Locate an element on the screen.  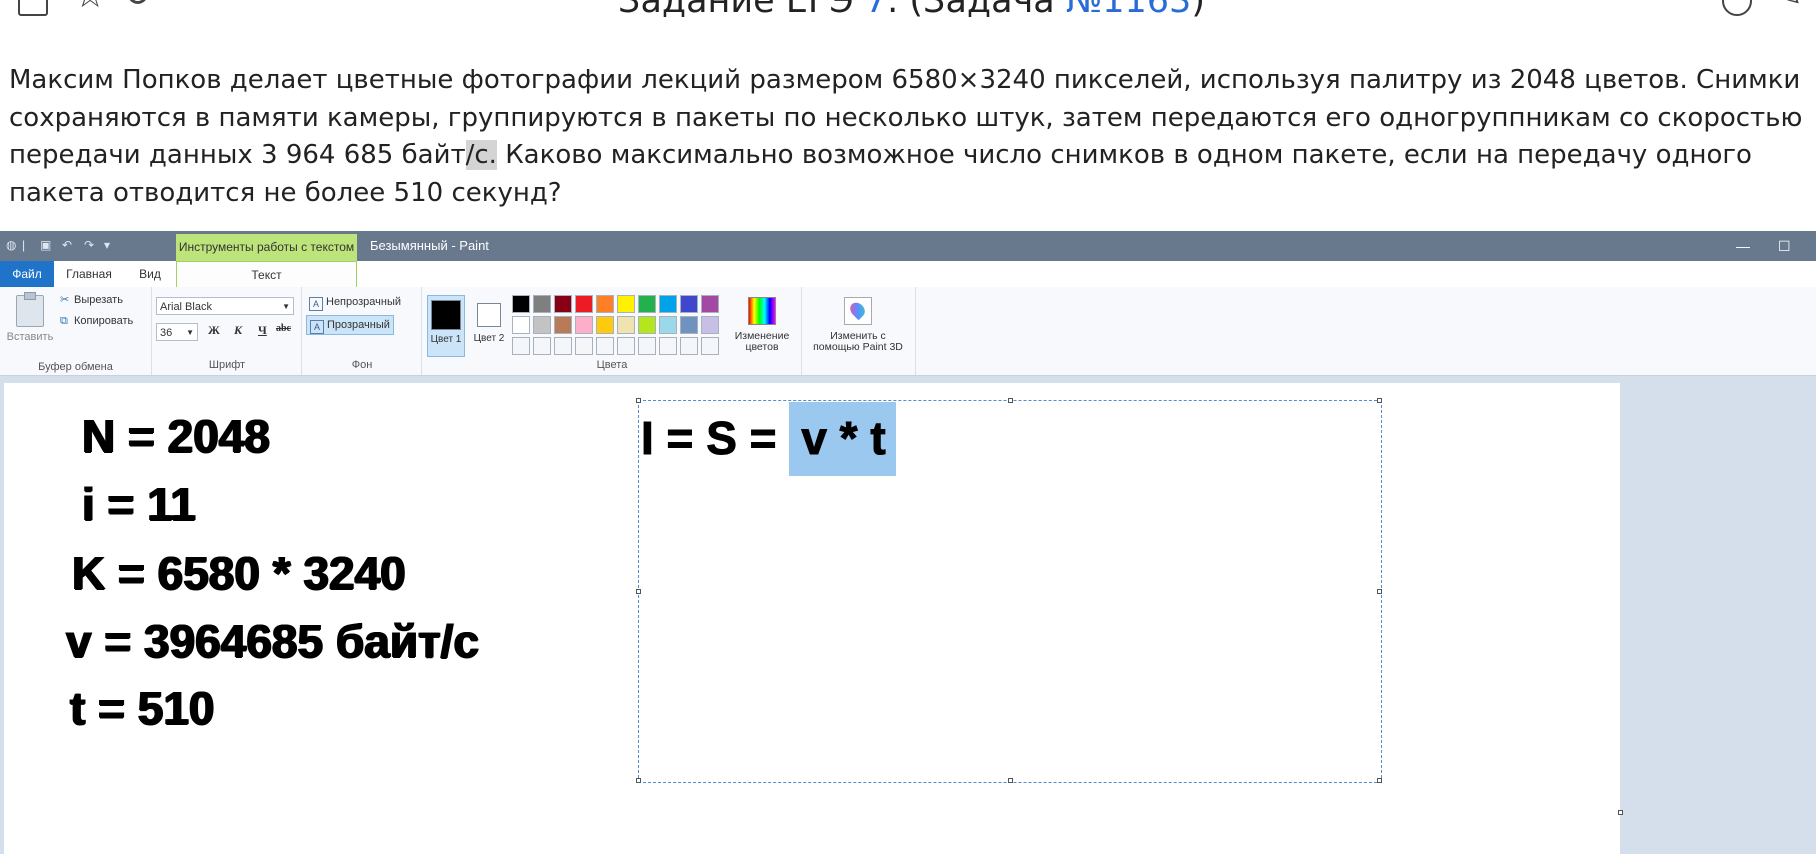
pencil-icon: ✎ is located at coordinates (1788, 6).